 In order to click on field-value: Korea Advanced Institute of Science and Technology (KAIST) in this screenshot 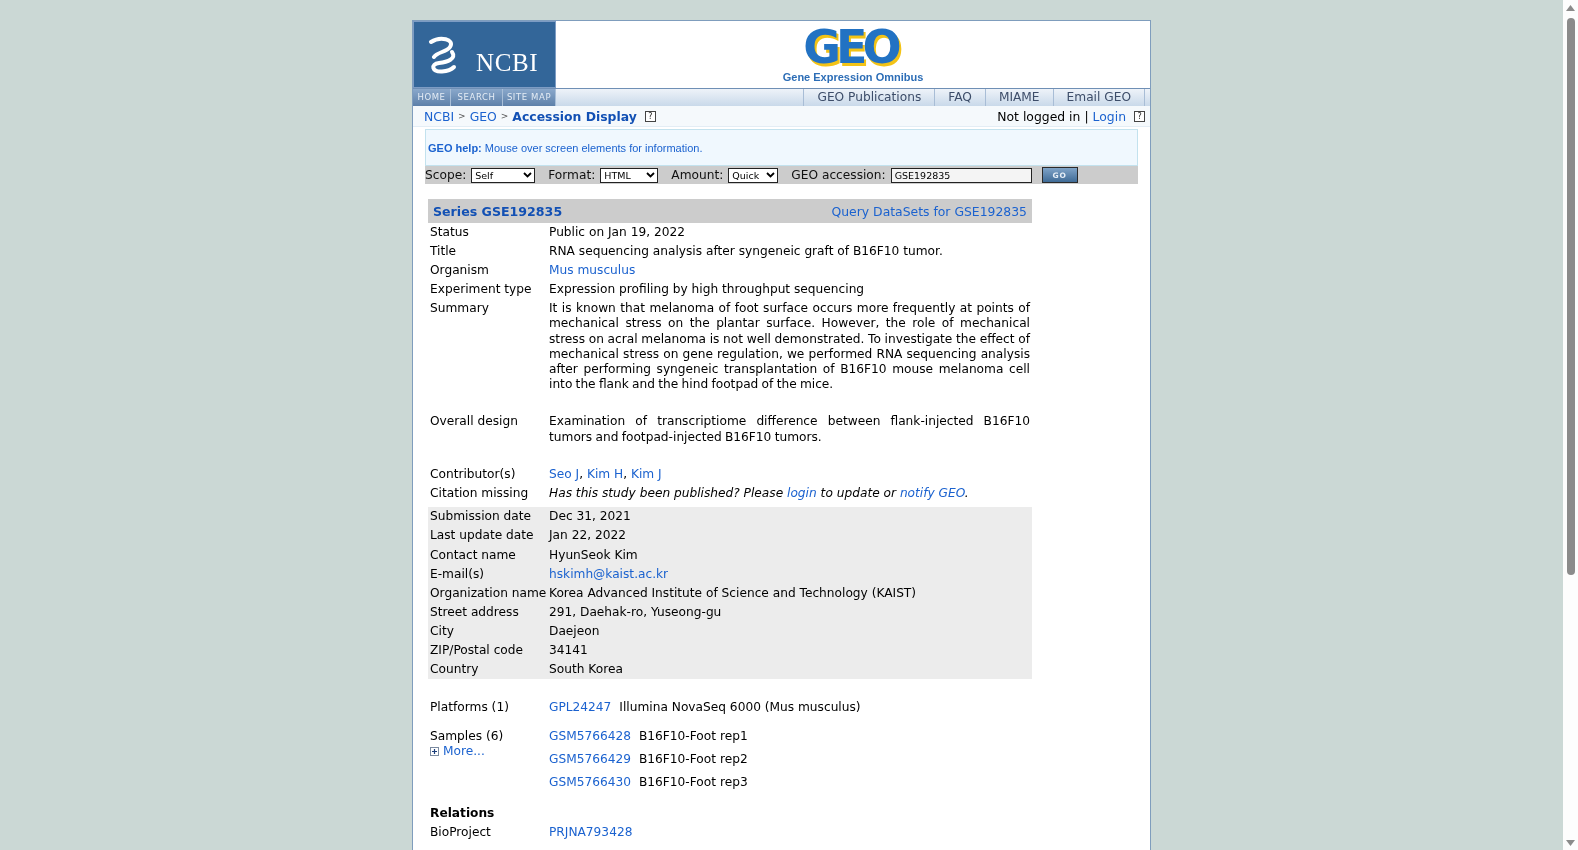, I will do `click(733, 593)`.